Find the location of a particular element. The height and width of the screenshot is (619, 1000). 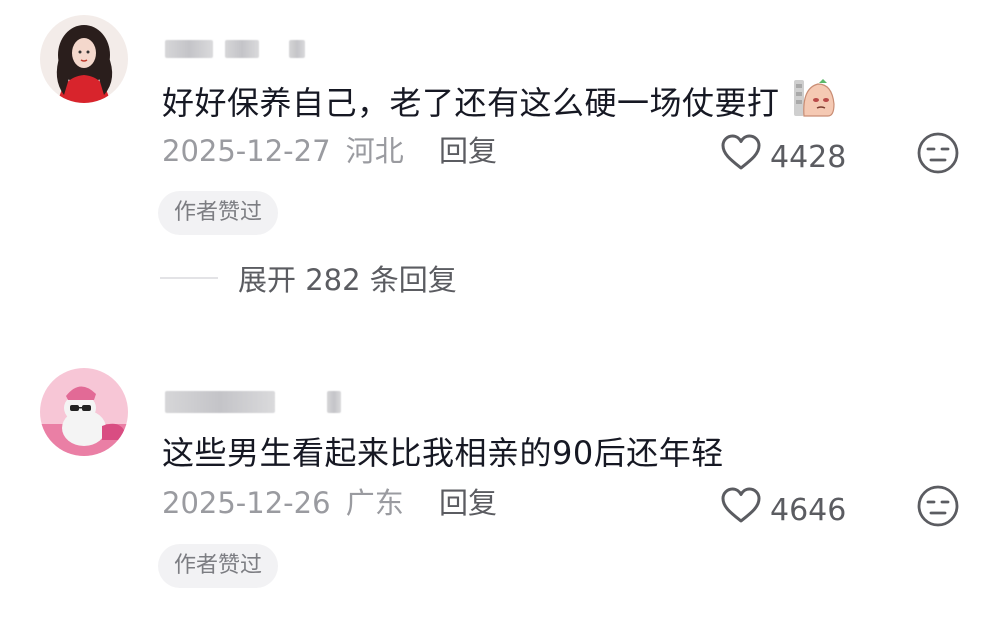

comment-body: 这些男生看起来比我相亲的90后还年轻 is located at coordinates (443, 453).